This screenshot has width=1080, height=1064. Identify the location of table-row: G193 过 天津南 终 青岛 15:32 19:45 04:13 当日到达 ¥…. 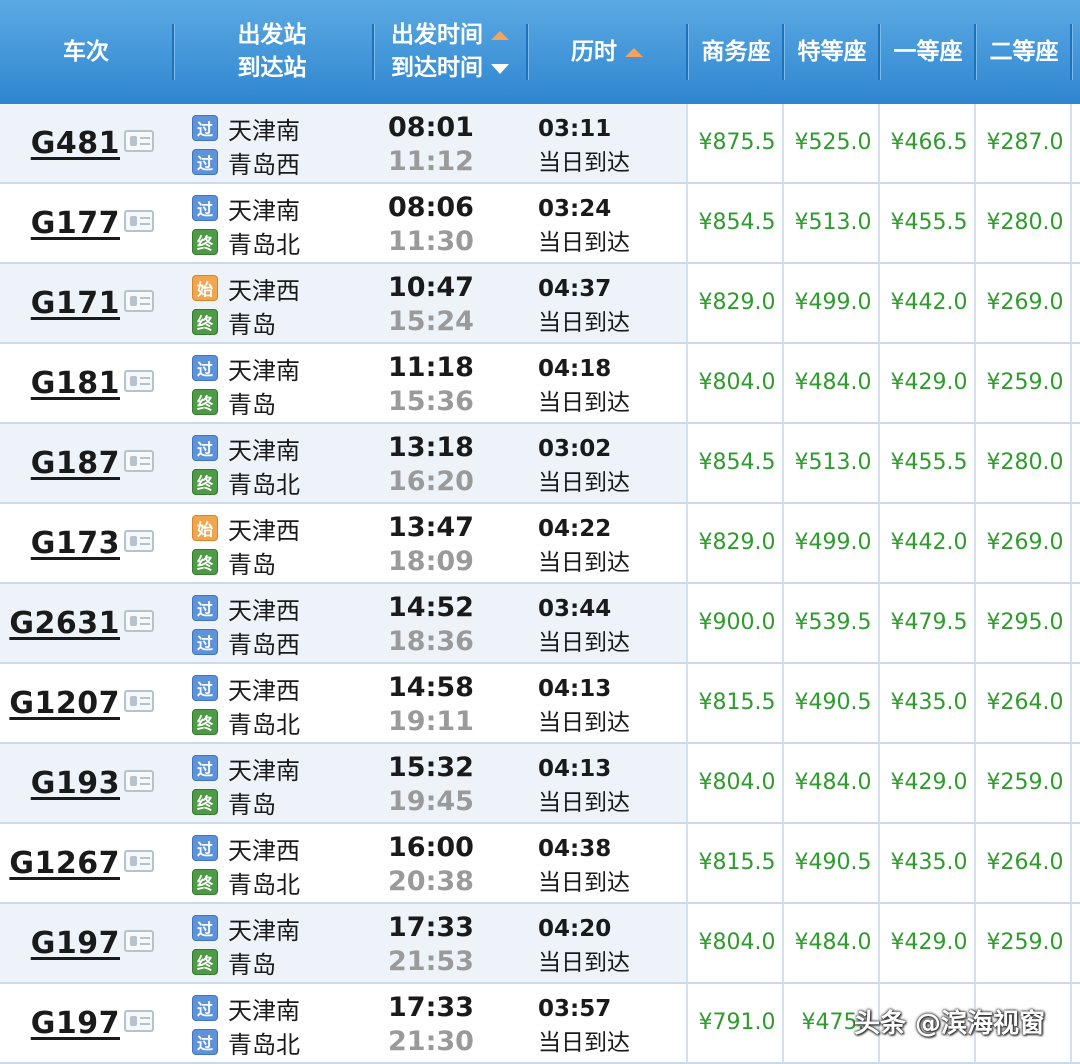
(540, 784).